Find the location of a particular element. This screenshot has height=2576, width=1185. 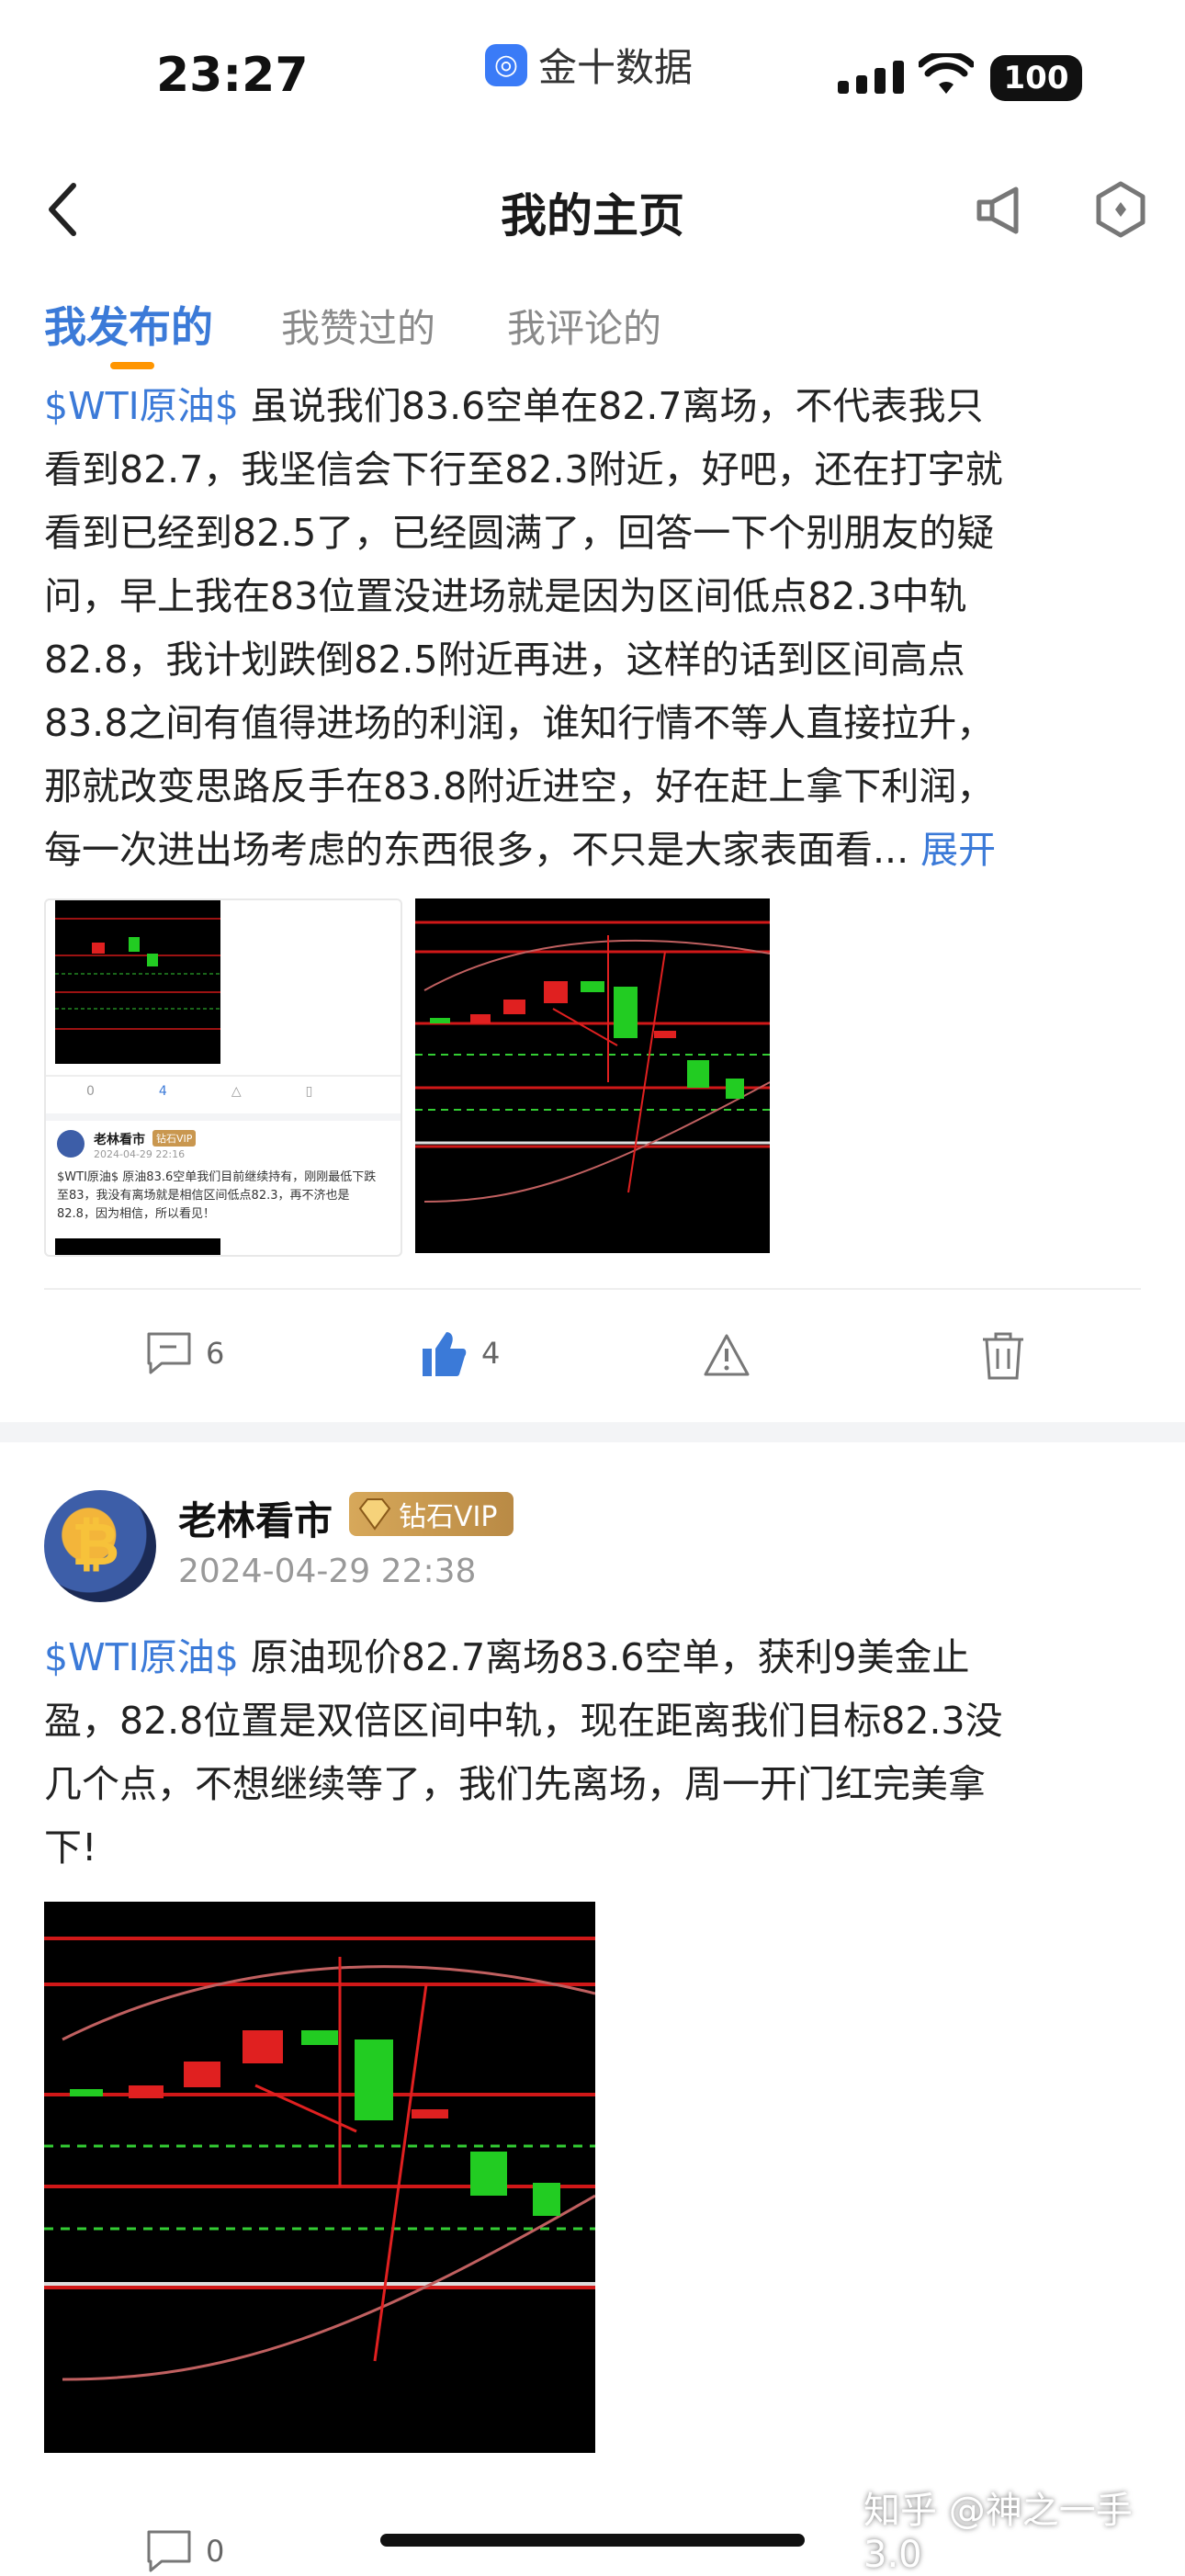

like-button: 4 is located at coordinates (459, 1353).